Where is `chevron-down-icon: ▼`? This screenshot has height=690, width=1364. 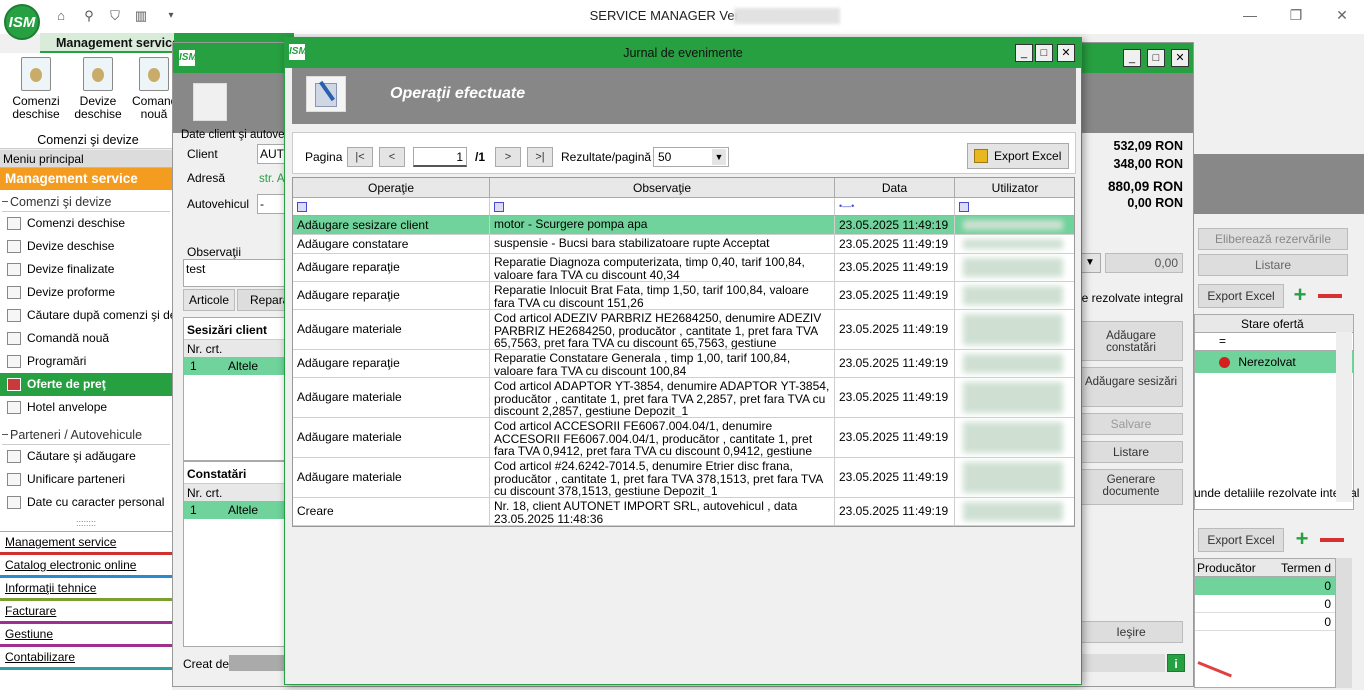
chevron-down-icon: ▼ is located at coordinates (719, 157).